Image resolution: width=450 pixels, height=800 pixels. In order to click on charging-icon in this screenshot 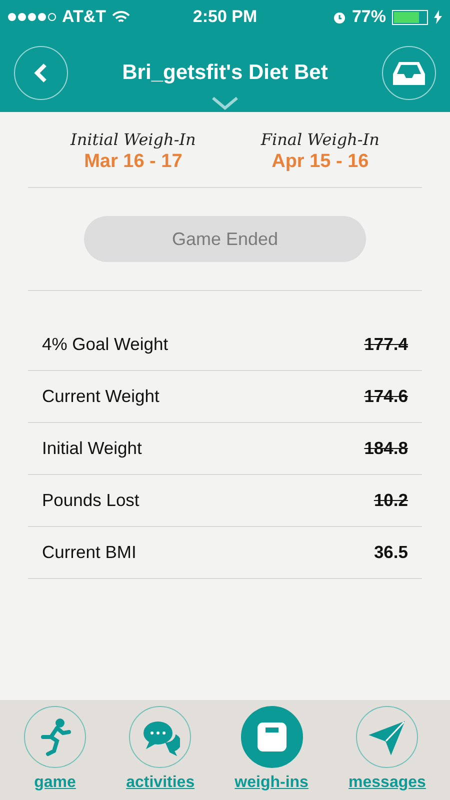, I will do `click(438, 17)`.